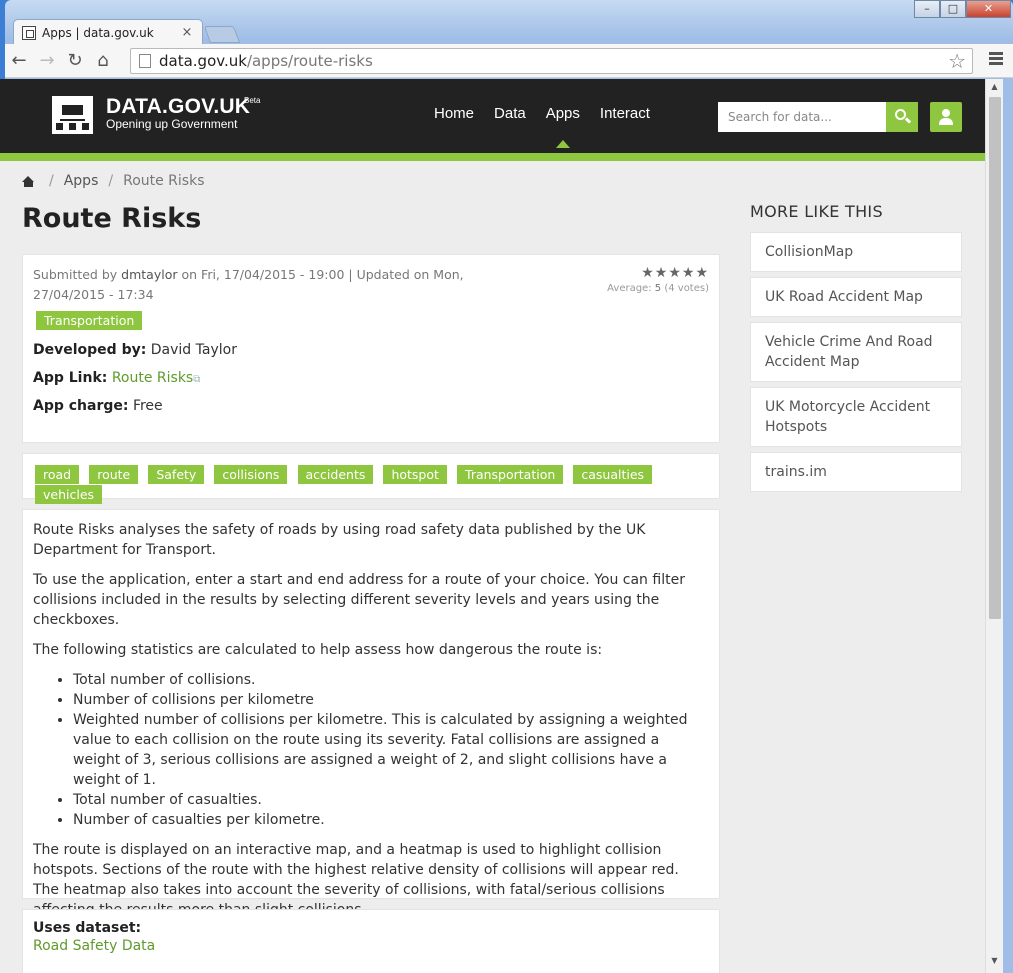 The width and height of the screenshot is (1013, 973). I want to click on home-button-icon: ⌂, so click(103, 61).